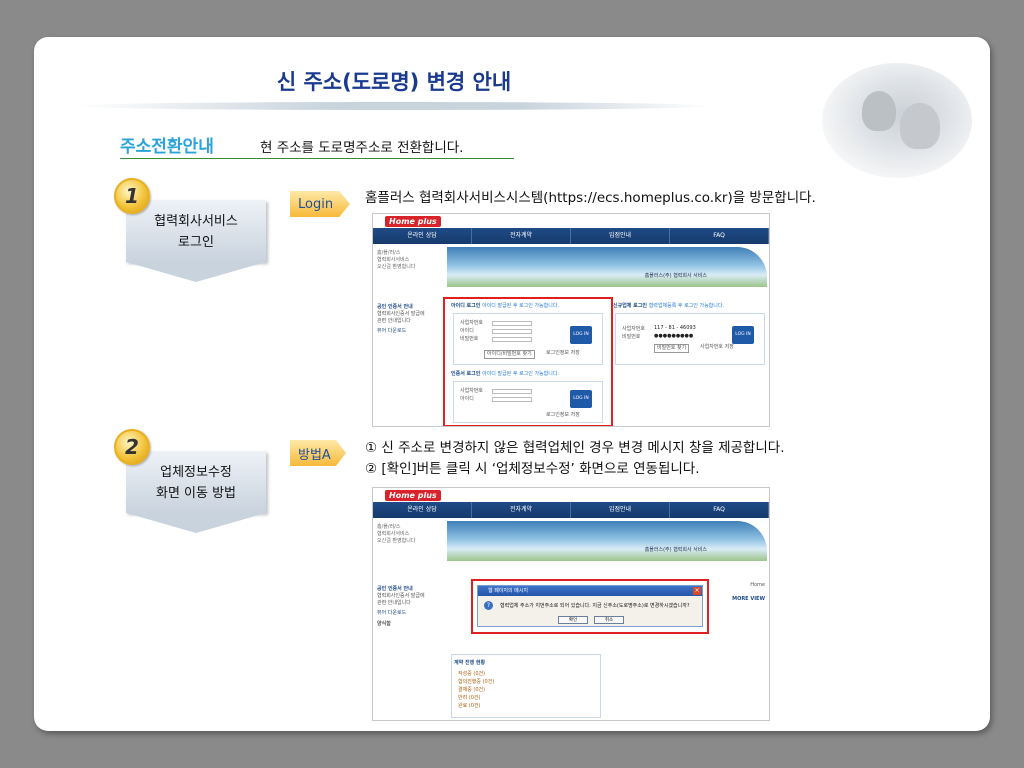 The height and width of the screenshot is (768, 1024). I want to click on login-tag: Login, so click(320, 204).